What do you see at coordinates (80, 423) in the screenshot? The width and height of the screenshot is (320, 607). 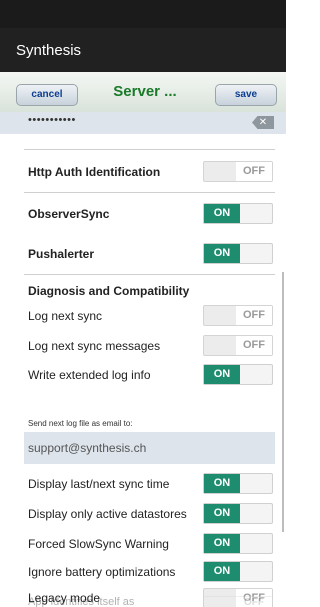 I see `email-hint: Send next log file as email to:` at bounding box center [80, 423].